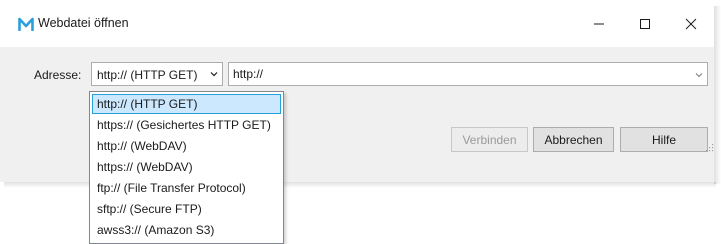 Image resolution: width=721 pixels, height=244 pixels. What do you see at coordinates (26, 24) in the screenshot?
I see `m-logo-icon` at bounding box center [26, 24].